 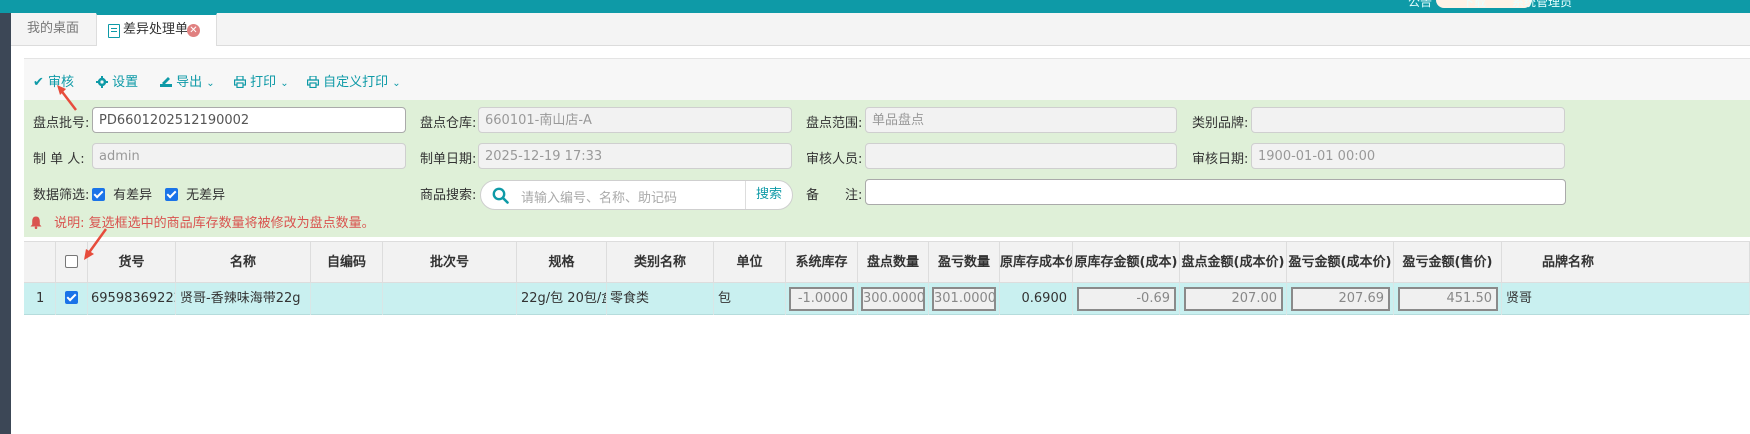 I want to click on row-self-code, so click(x=347, y=299).